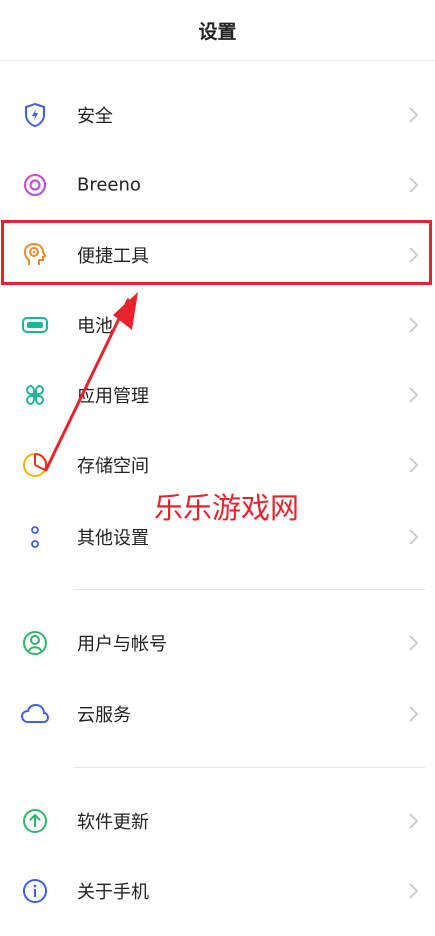 The height and width of the screenshot is (936, 435). What do you see at coordinates (35, 465) in the screenshot?
I see `storage-icon` at bounding box center [35, 465].